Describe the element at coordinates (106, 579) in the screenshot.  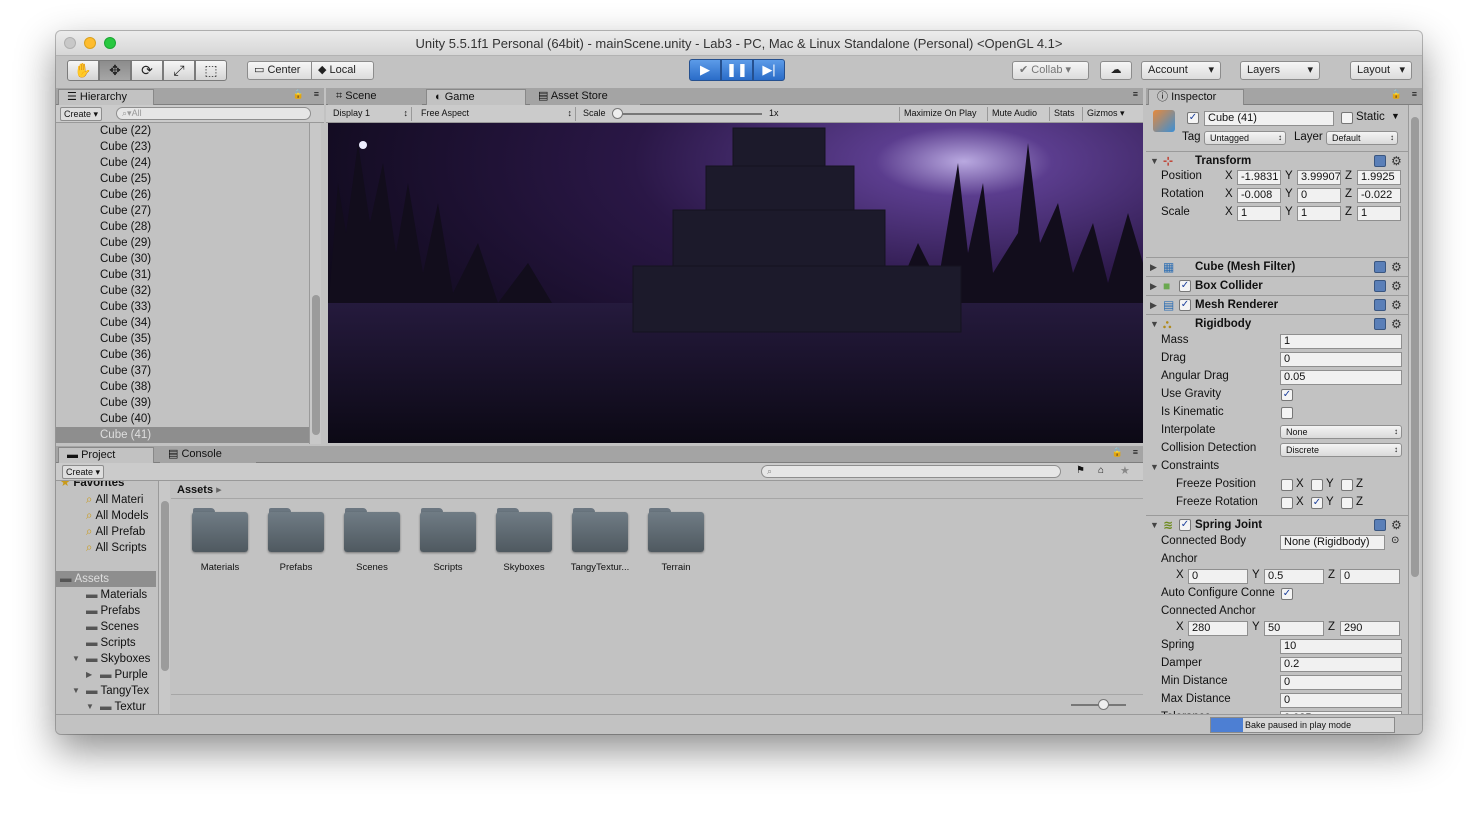
I see `assets-root: ▼▬Assets` at that location.